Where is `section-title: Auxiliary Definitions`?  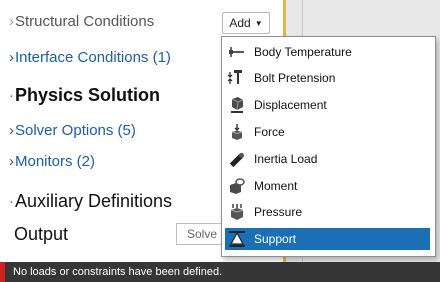 section-title: Auxiliary Definitions is located at coordinates (94, 200).